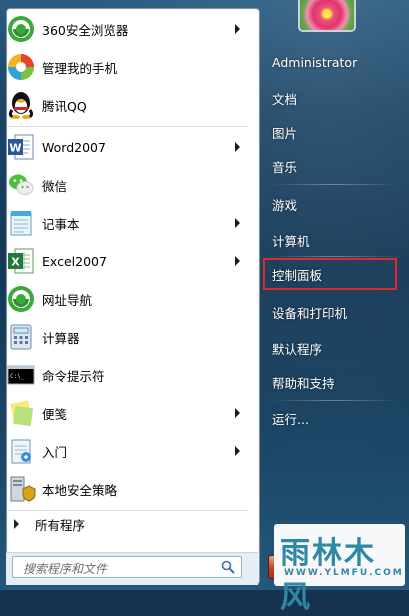 The image size is (409, 616). I want to click on program-item-qq: 腾讯QQ, so click(126, 105).